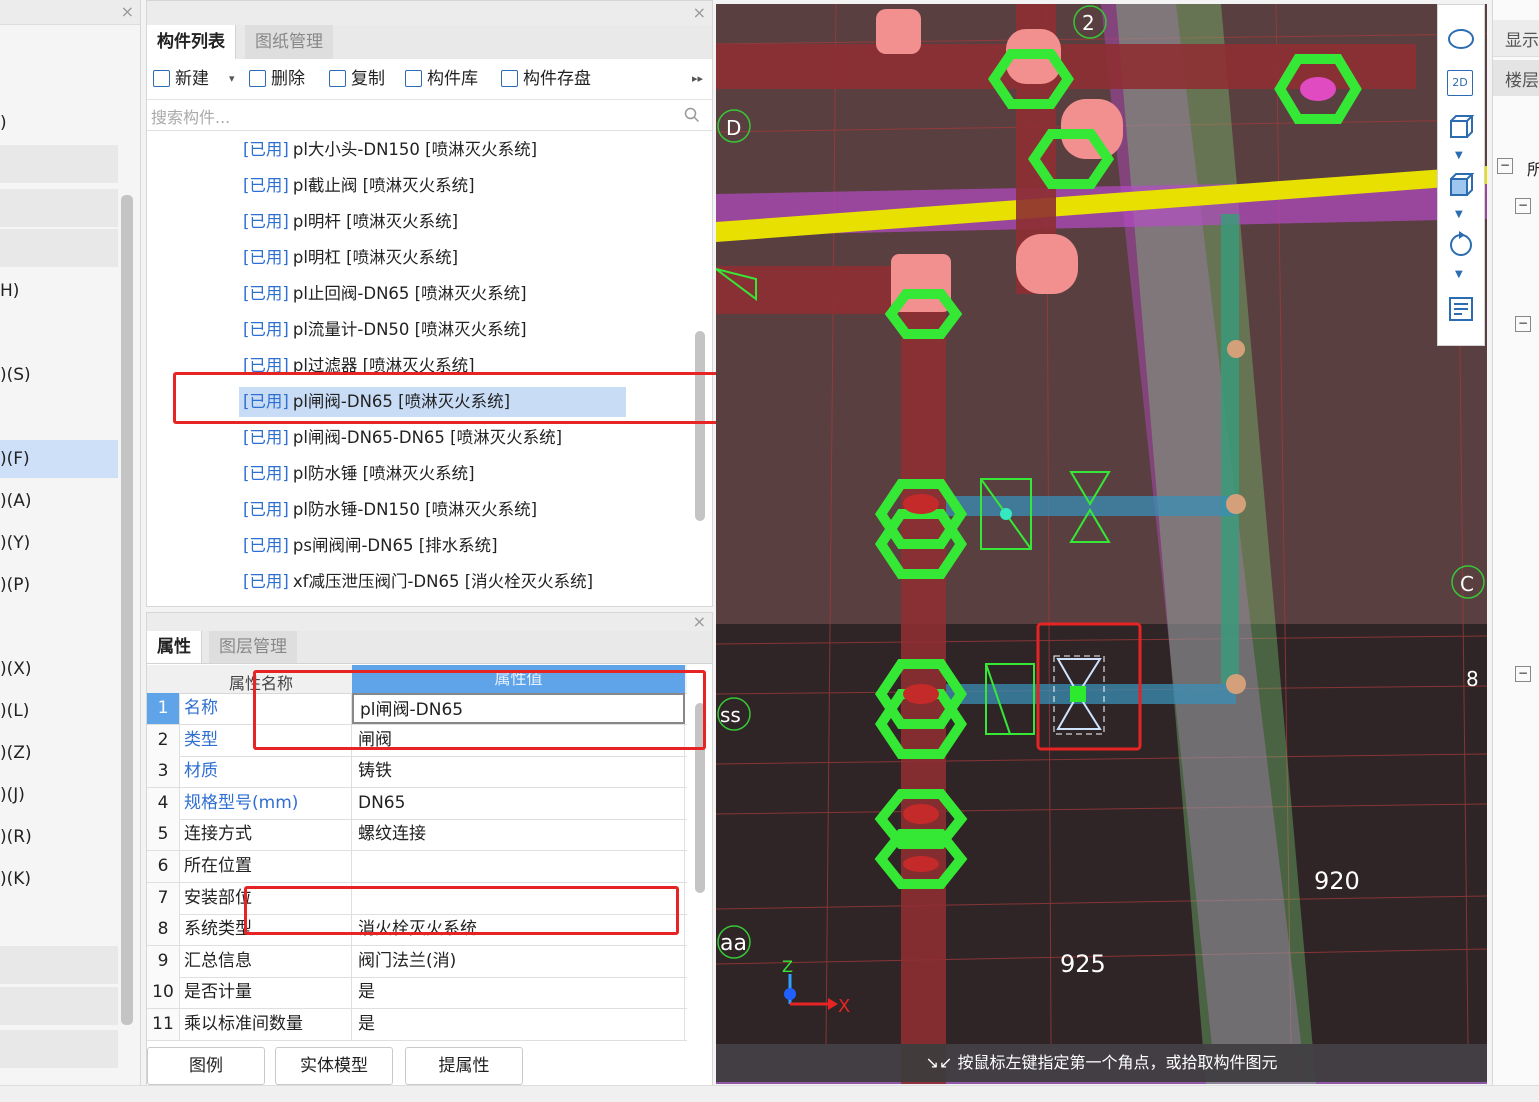 The width and height of the screenshot is (1539, 1102). I want to click on property-row: 6 所在位置, so click(417, 867).